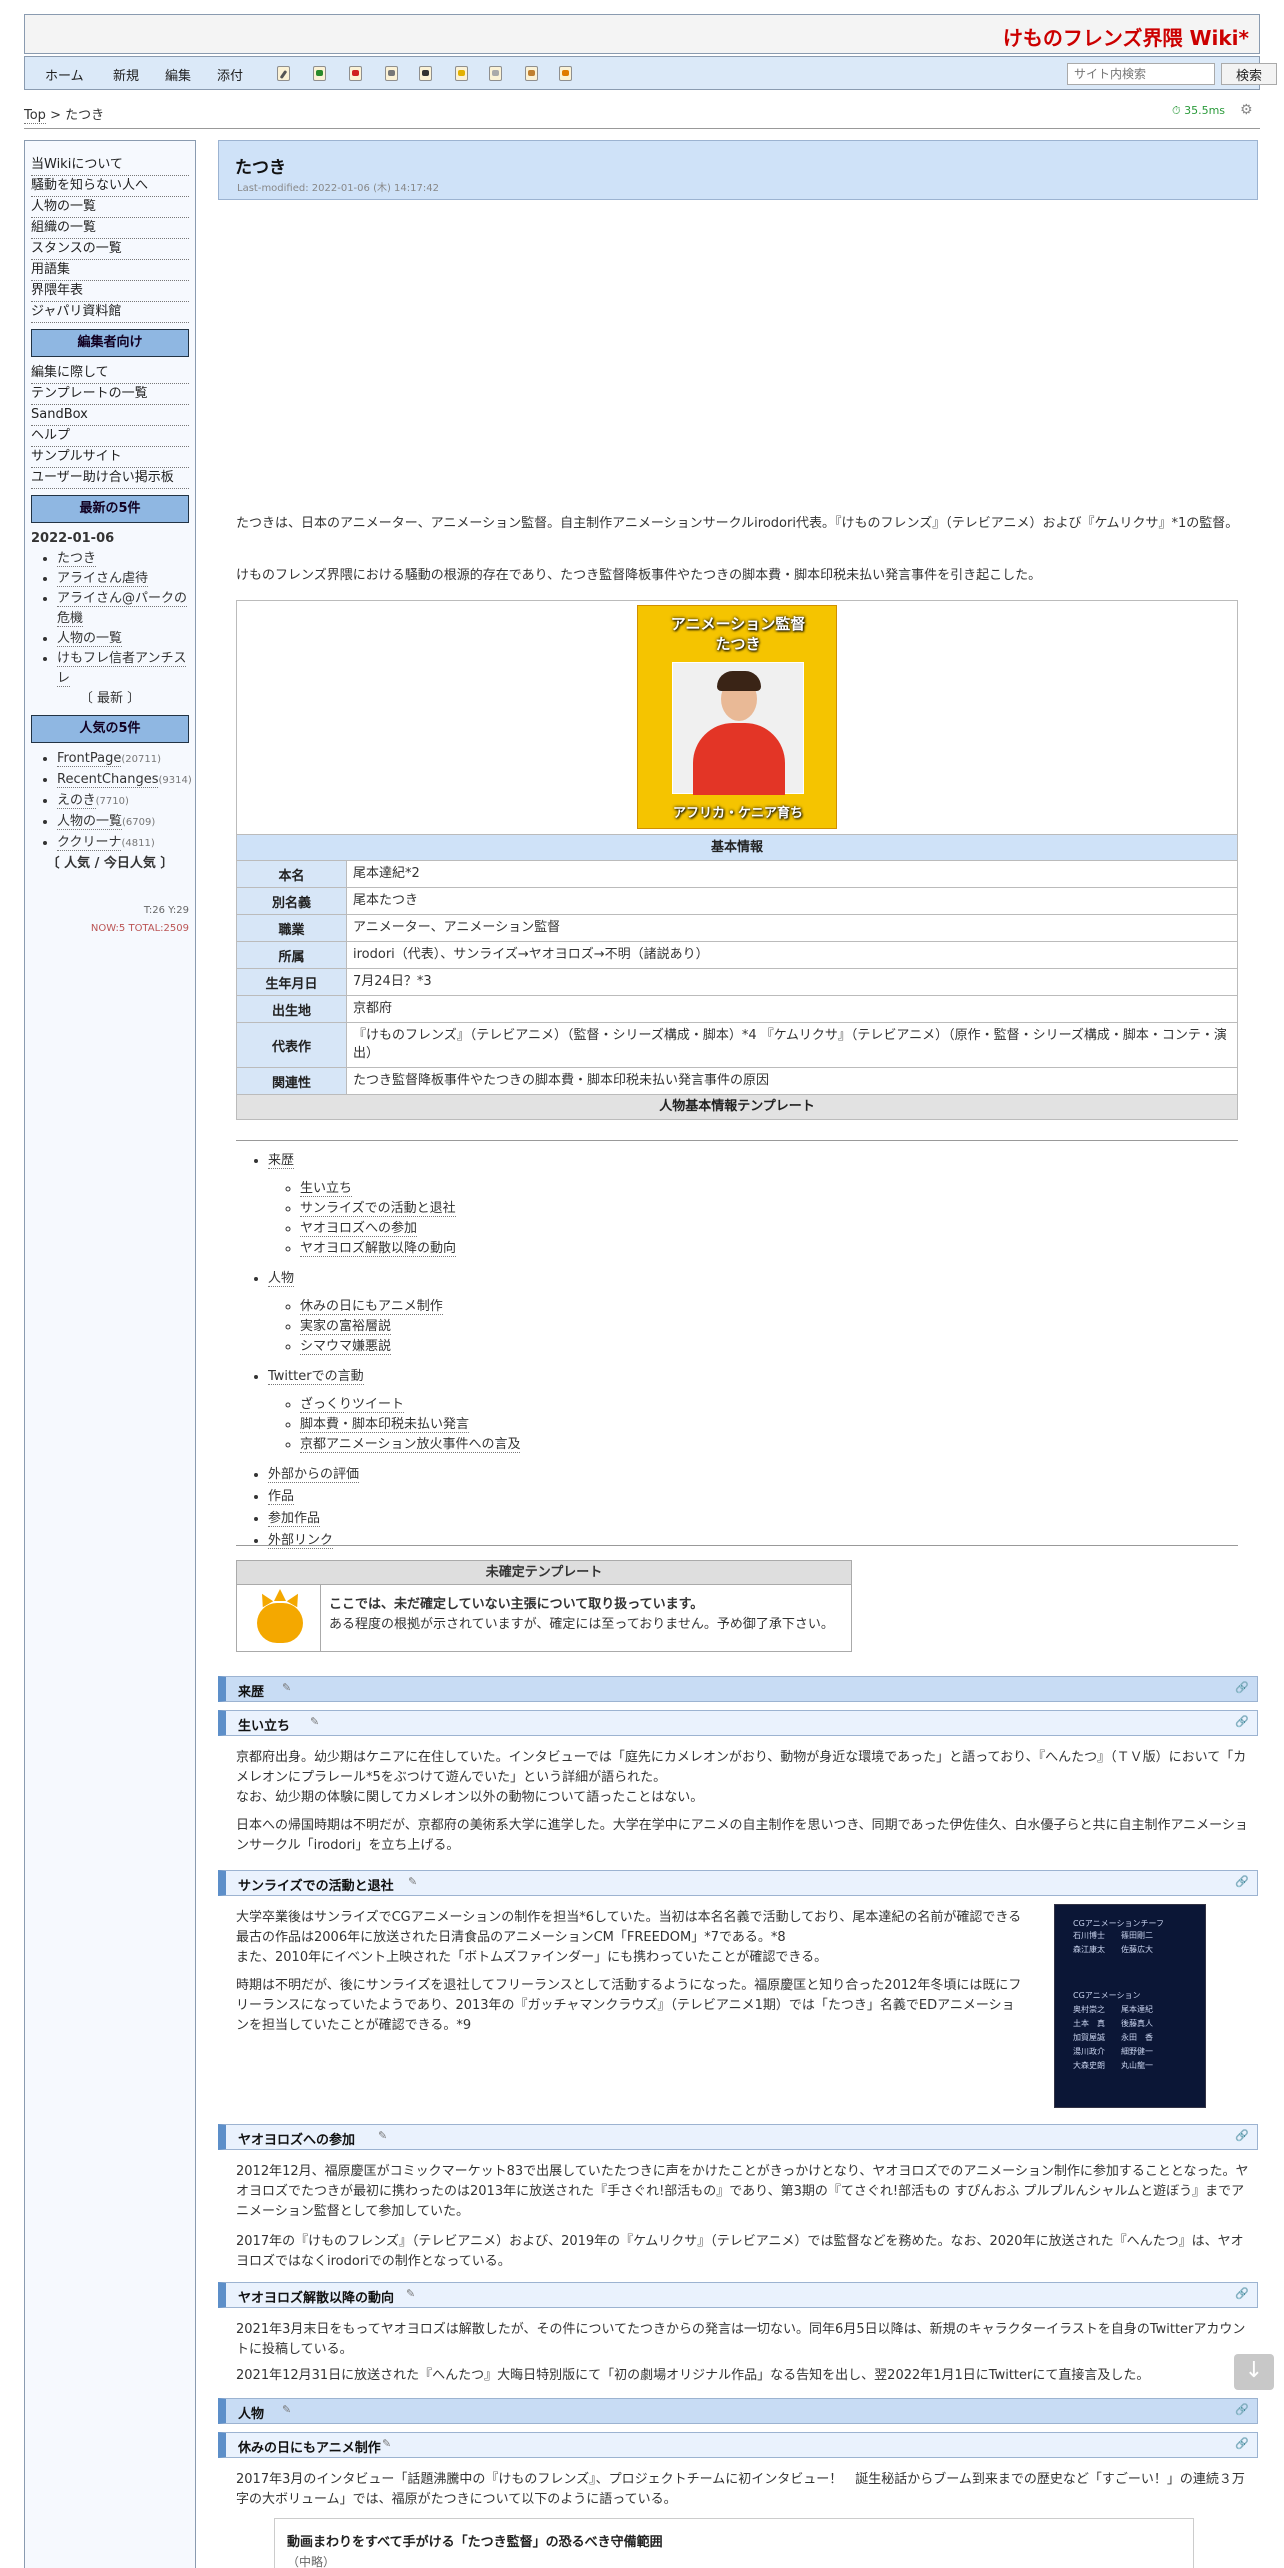 This screenshot has width=1284, height=2568. Describe the element at coordinates (1141, 74) in the screenshot. I see `search-input` at that location.